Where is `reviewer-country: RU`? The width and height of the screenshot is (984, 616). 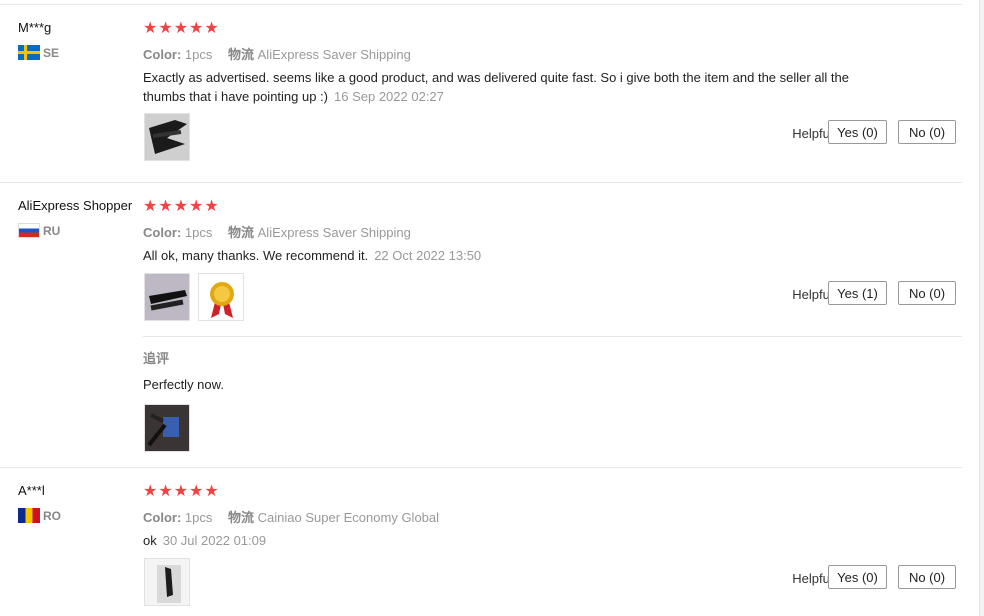 reviewer-country: RU is located at coordinates (39, 230).